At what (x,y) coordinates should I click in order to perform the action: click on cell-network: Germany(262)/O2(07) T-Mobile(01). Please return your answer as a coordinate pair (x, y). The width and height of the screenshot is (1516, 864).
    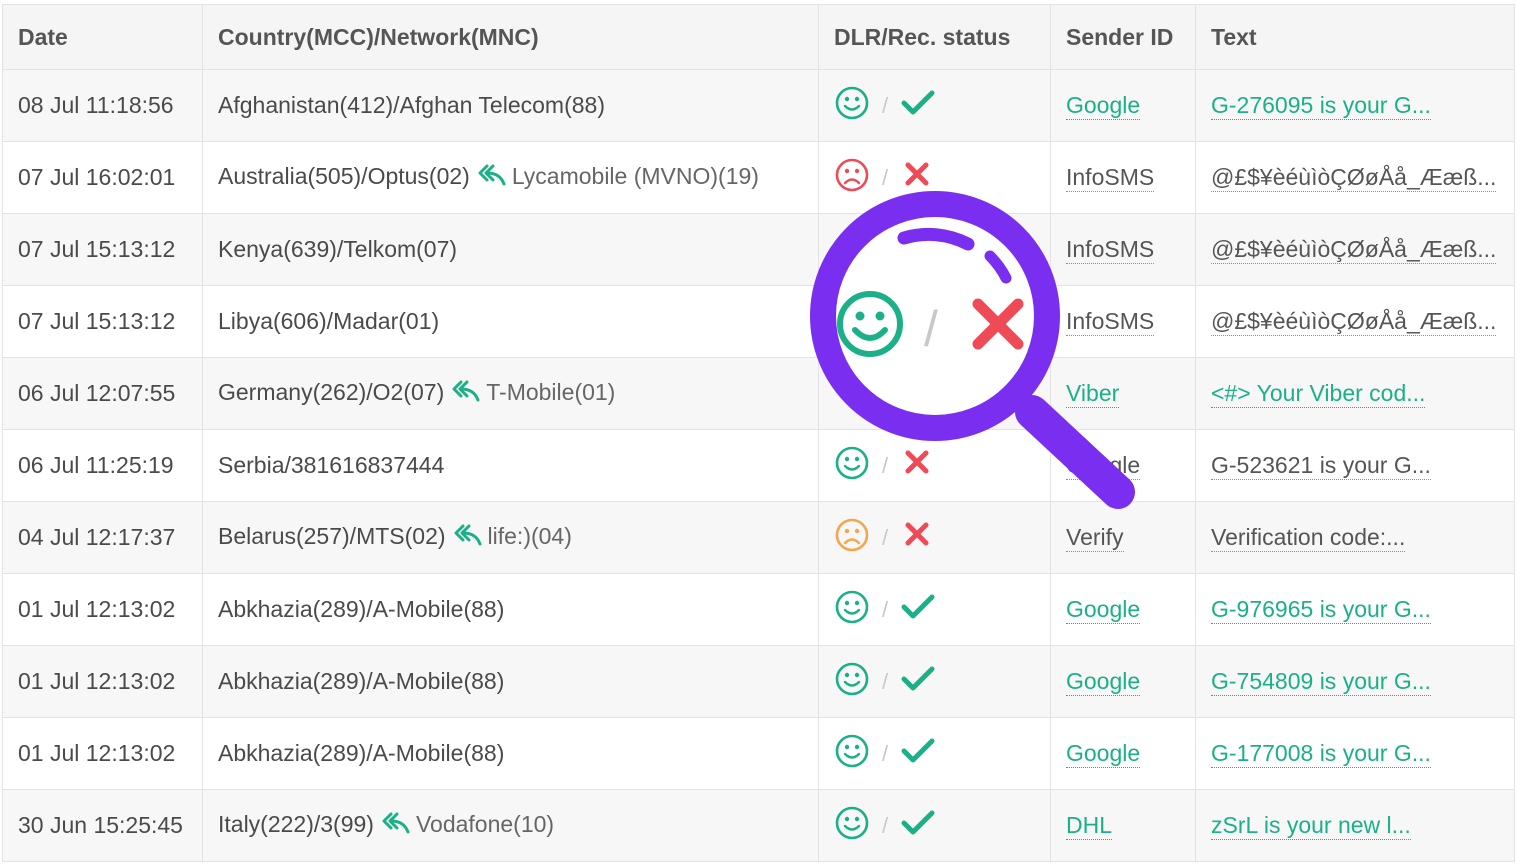
    Looking at the image, I should click on (510, 393).